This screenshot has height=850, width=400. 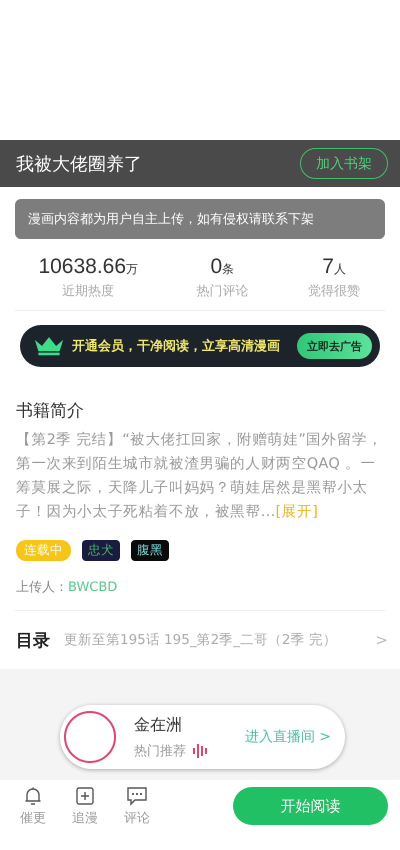 I want to click on stat-unit: 条, so click(x=228, y=269).